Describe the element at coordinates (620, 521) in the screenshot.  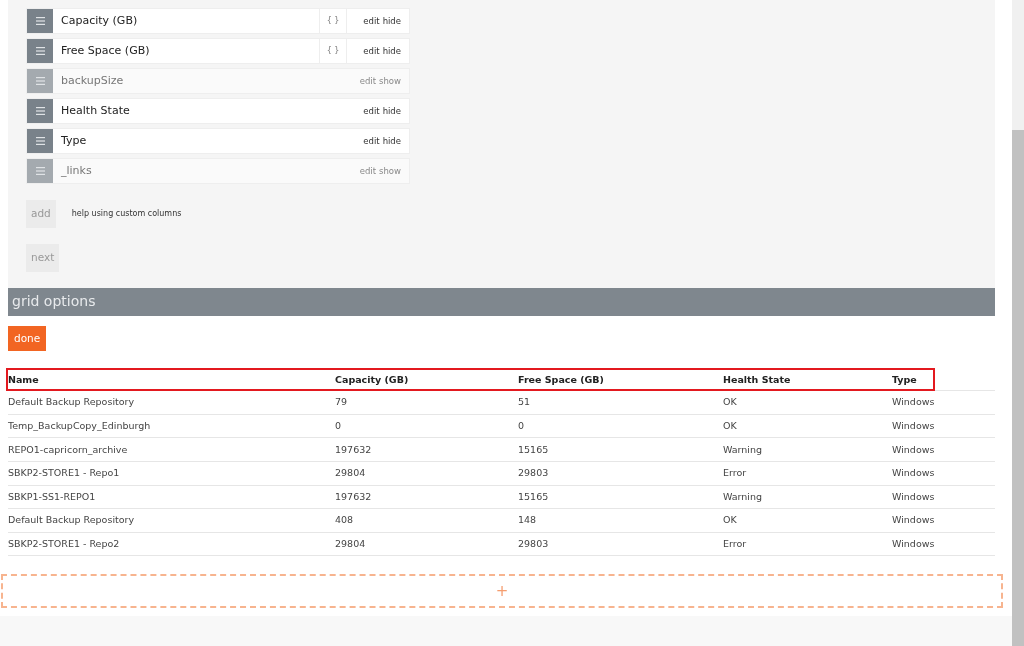
I see `table-cell: 148` at that location.